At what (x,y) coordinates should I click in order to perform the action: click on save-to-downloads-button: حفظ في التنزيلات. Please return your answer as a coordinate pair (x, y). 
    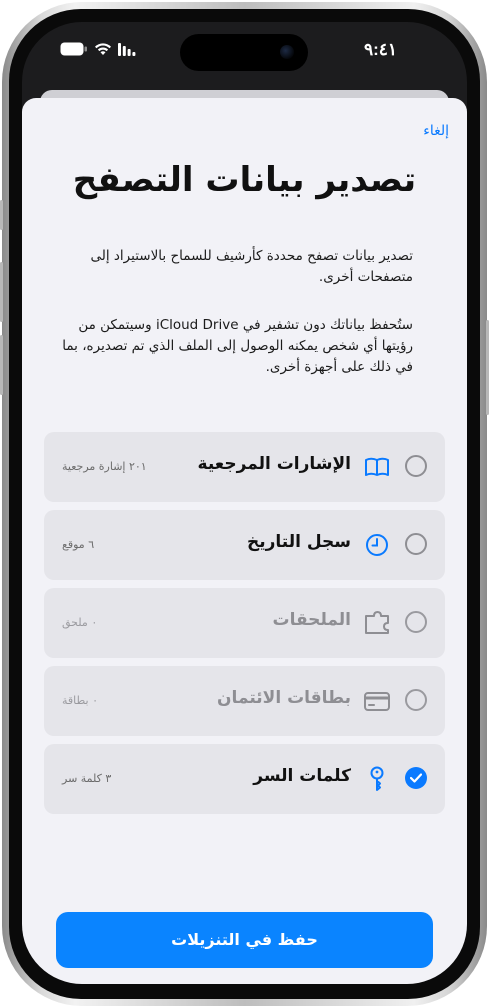
    Looking at the image, I should click on (244, 940).